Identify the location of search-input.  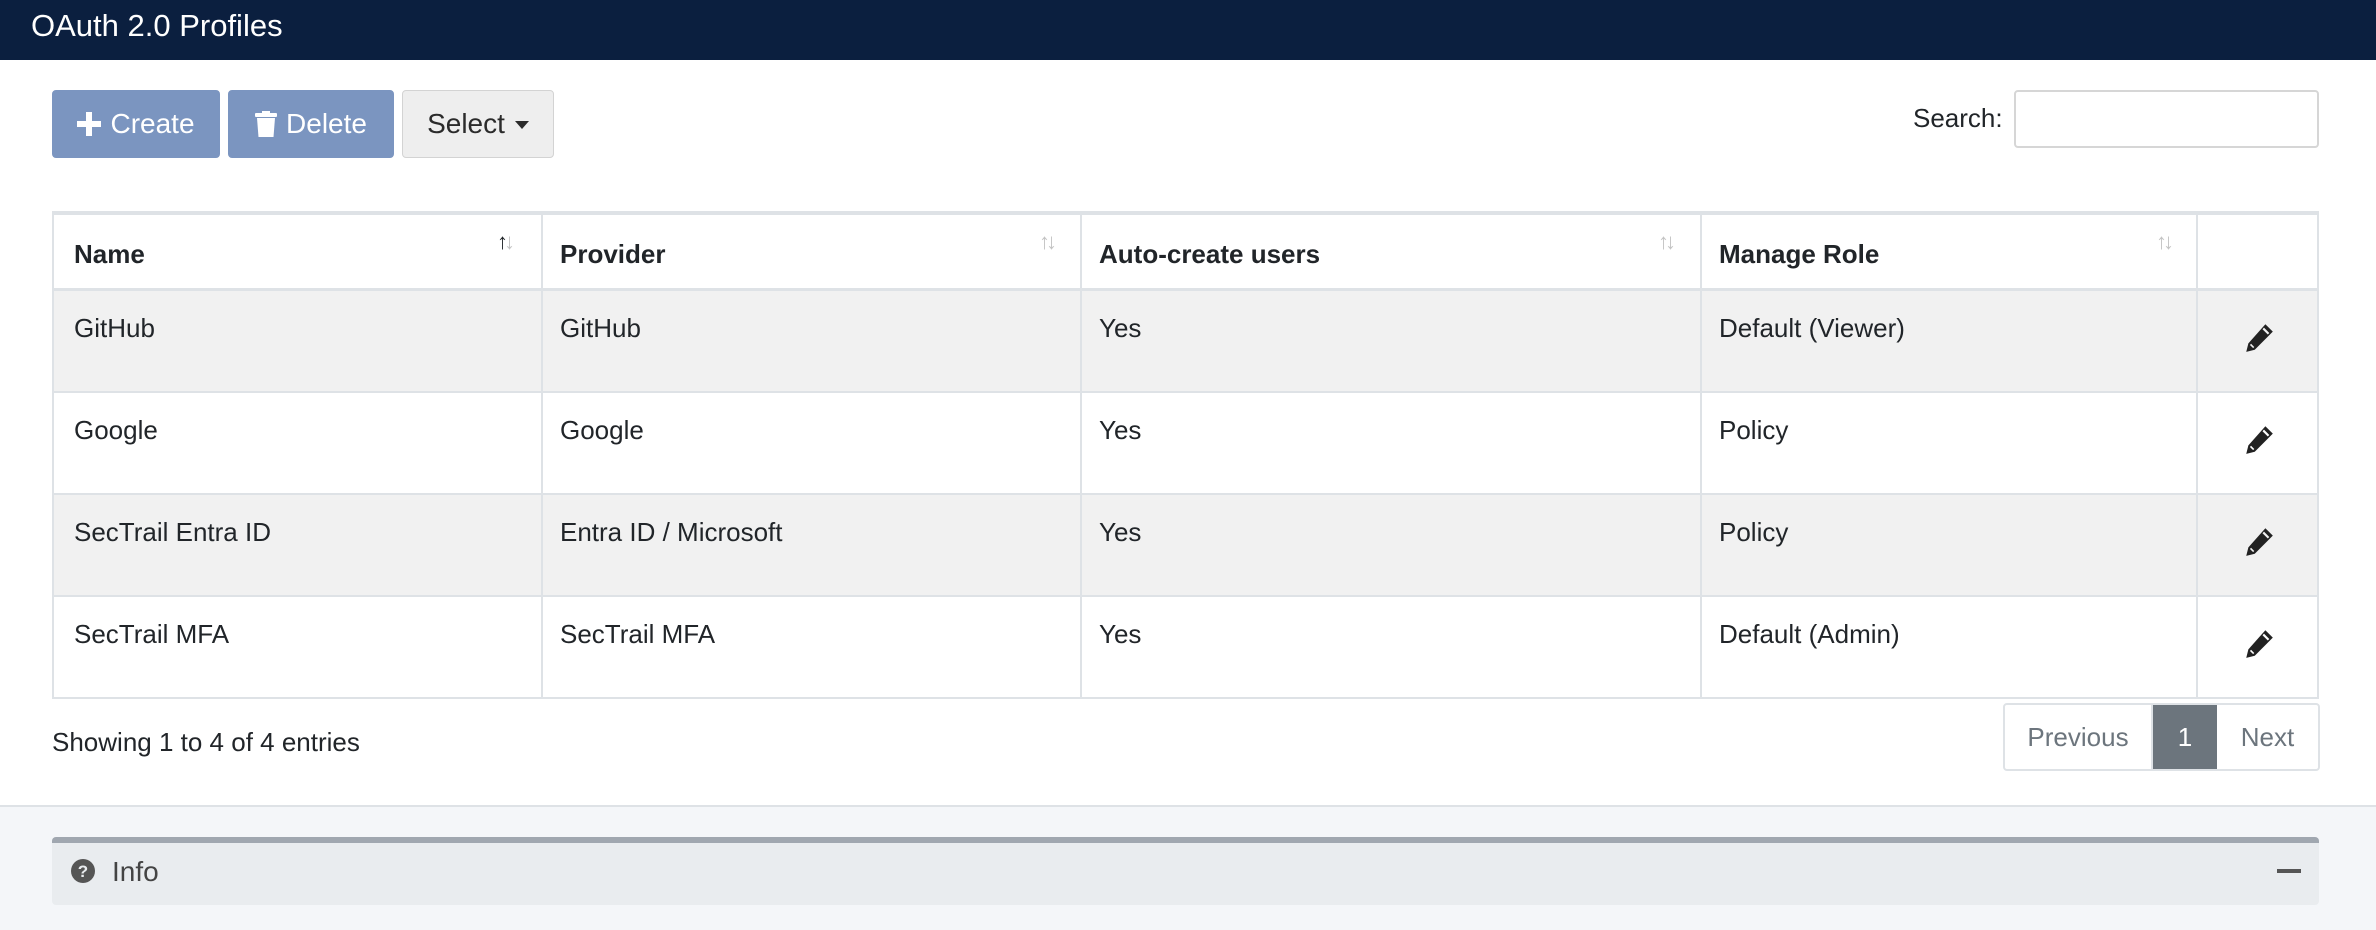
(2166, 119).